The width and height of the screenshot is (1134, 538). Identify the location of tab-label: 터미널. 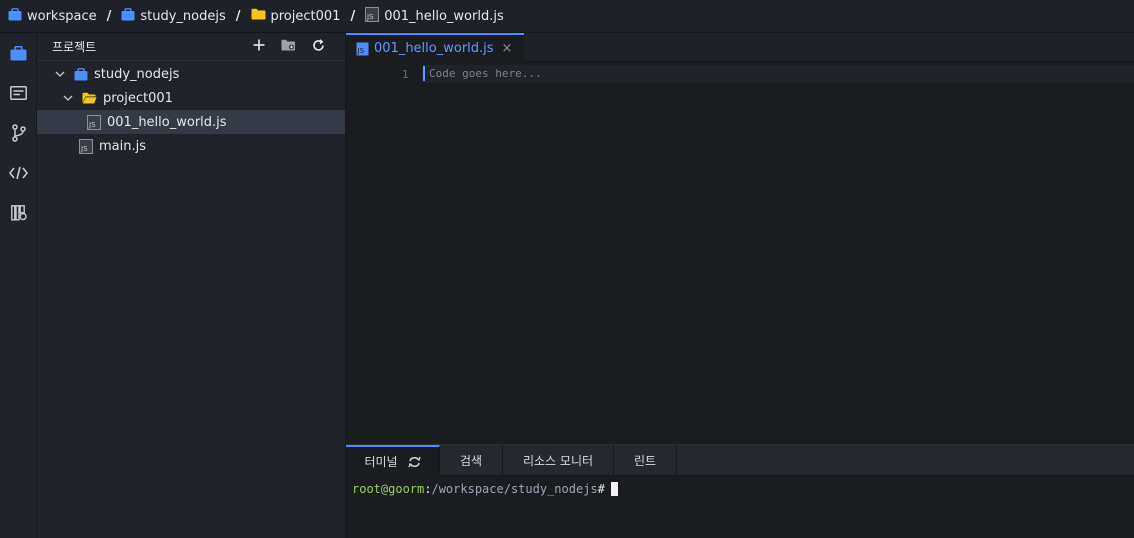
(381, 462).